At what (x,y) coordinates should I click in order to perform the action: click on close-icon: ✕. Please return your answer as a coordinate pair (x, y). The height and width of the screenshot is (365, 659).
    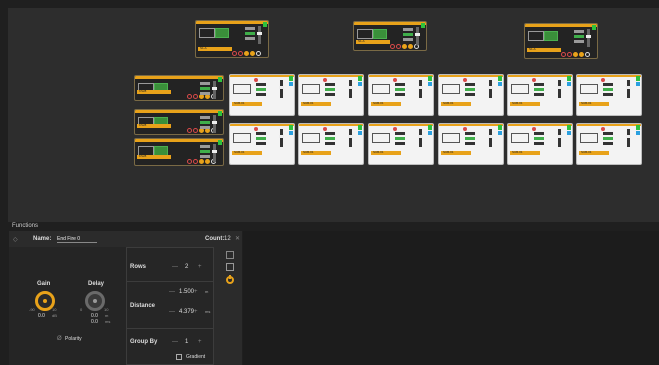
    Looking at the image, I should click on (237, 238).